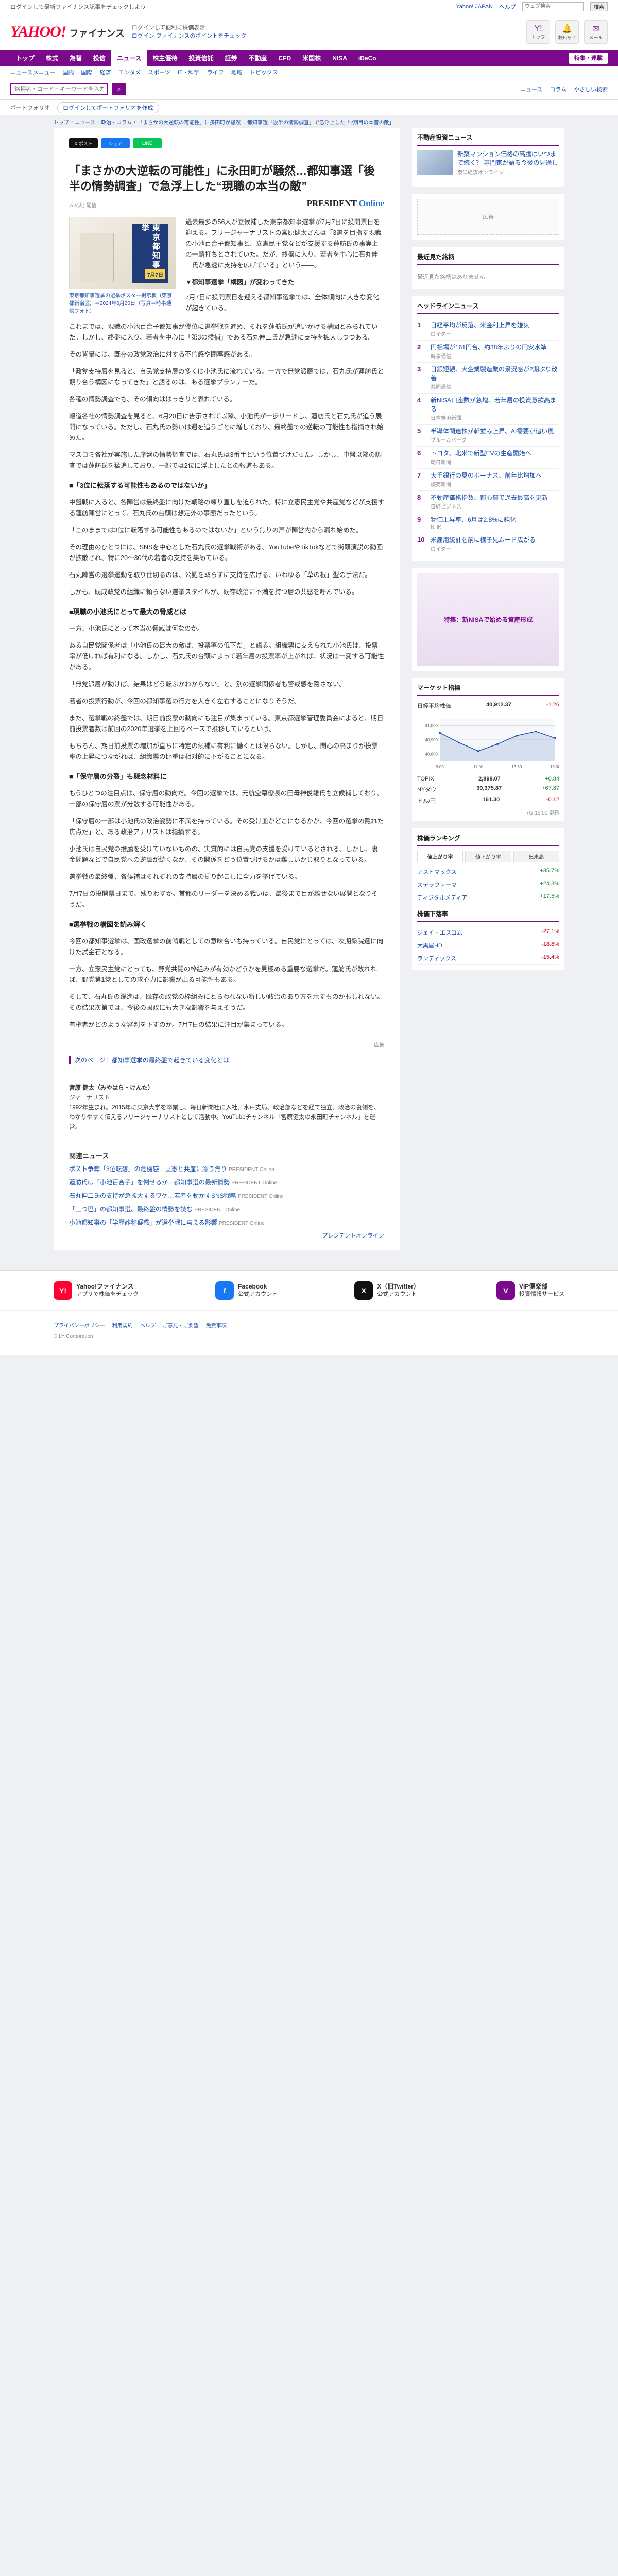 This screenshot has height=2576, width=618. Describe the element at coordinates (68, 32) in the screenshot. I see `site-logo: YAHOO! ファイナンス` at that location.